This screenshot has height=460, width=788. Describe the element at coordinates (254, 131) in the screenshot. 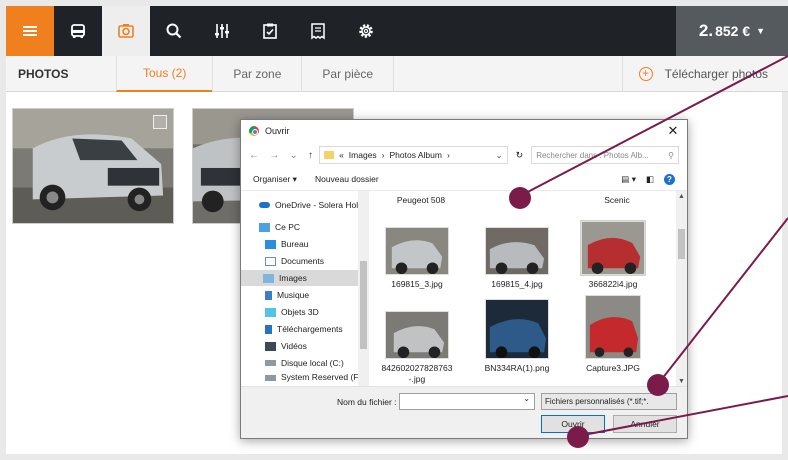

I see `chrome-icon` at that location.